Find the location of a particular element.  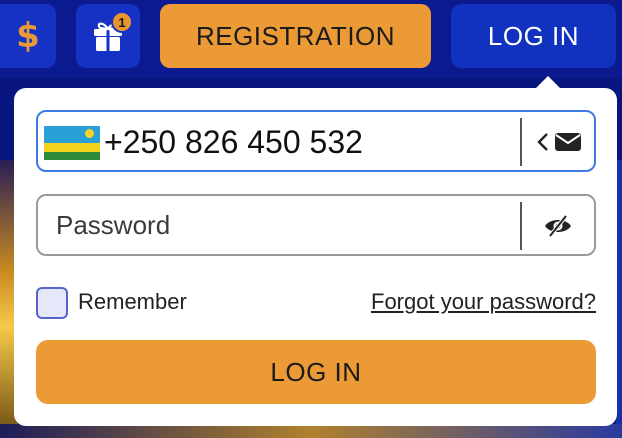

gift-button: 1 is located at coordinates (108, 36).